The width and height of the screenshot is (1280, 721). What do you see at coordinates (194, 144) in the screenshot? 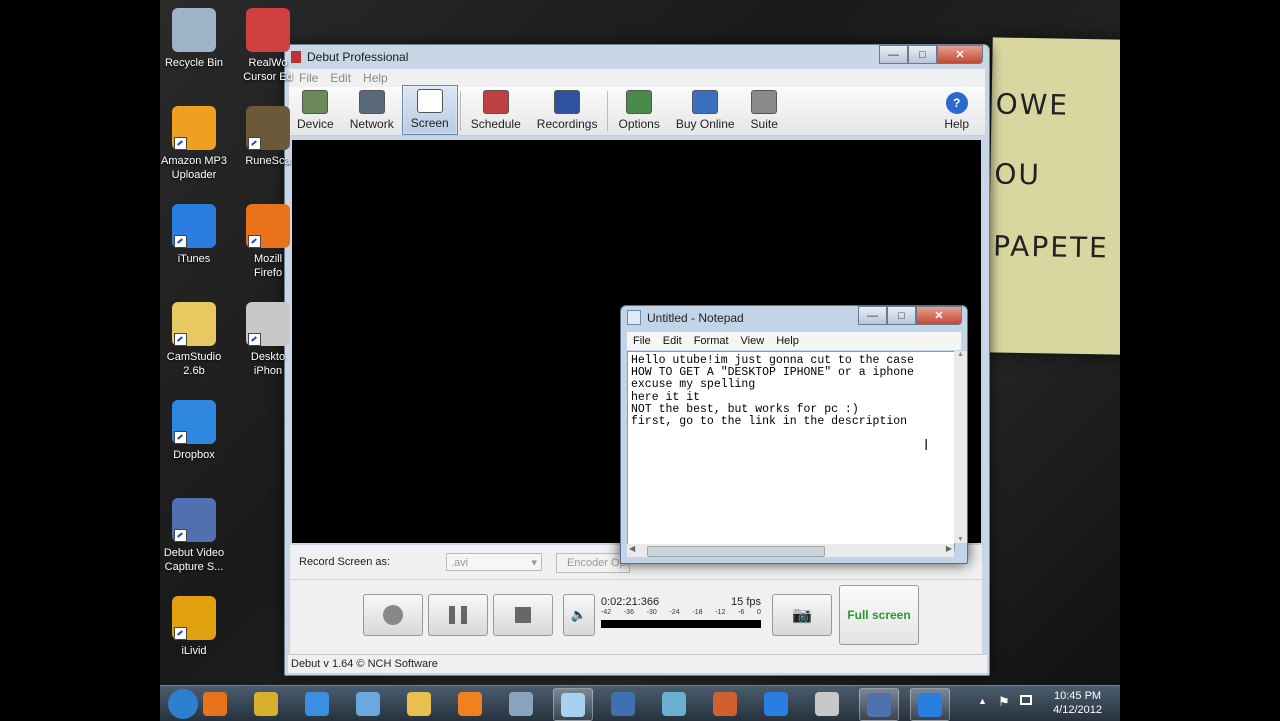
I see `desktop-icon: Amazon MP3 Uploader` at bounding box center [194, 144].